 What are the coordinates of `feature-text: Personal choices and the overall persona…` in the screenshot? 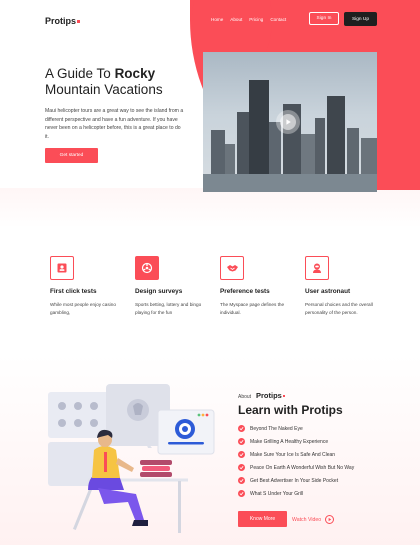 It's located at (339, 308).